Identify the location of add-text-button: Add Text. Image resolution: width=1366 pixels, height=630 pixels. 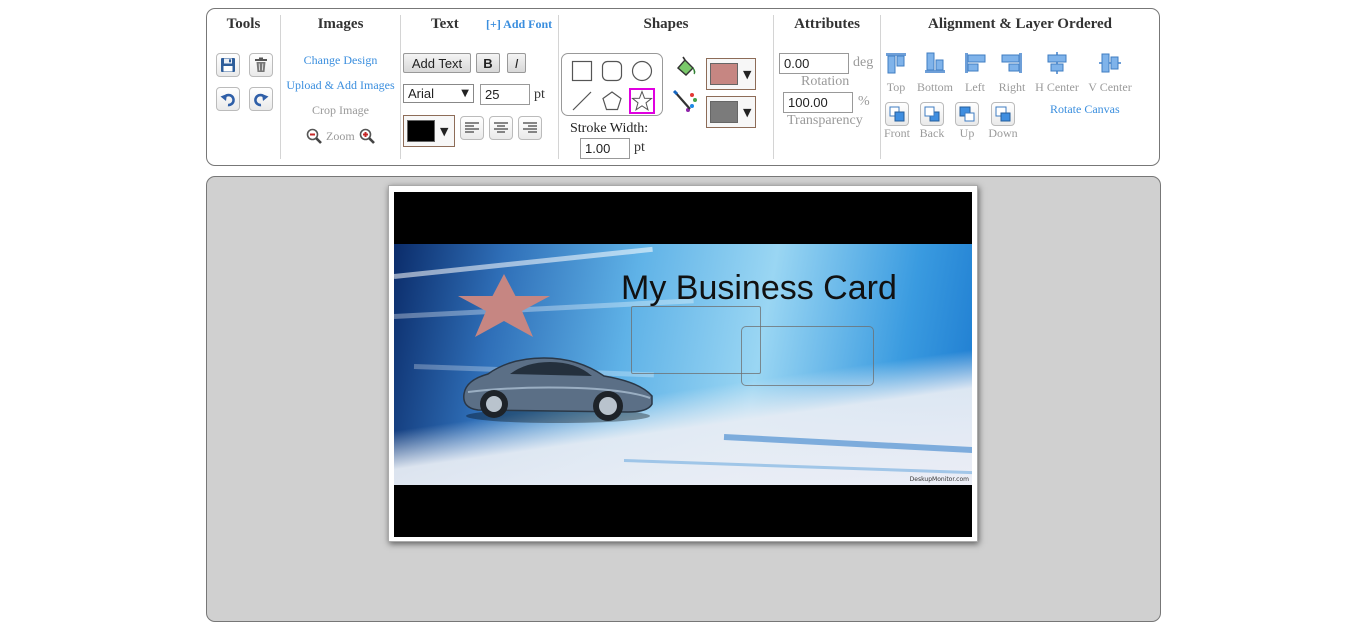
(437, 63).